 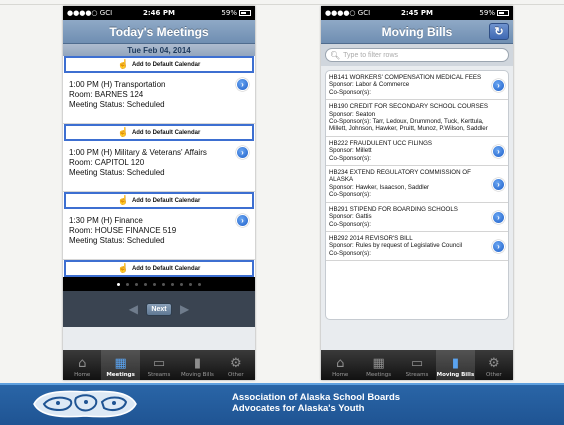 What do you see at coordinates (379, 187) in the screenshot?
I see `bill-sponsor: Sponsor: Hawker, Isaacson, Saddler` at bounding box center [379, 187].